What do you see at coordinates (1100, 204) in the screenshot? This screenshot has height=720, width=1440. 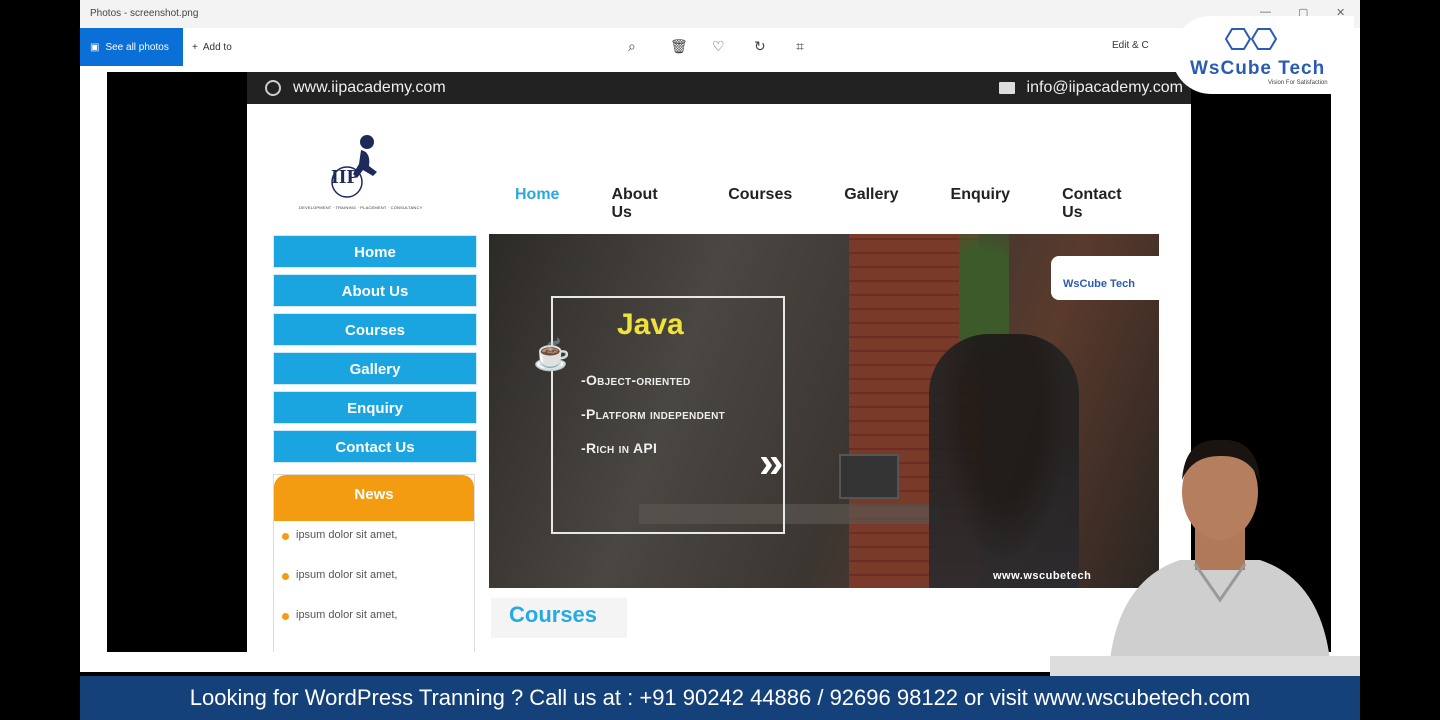 I see `nav-contact-us: Contact Us` at bounding box center [1100, 204].